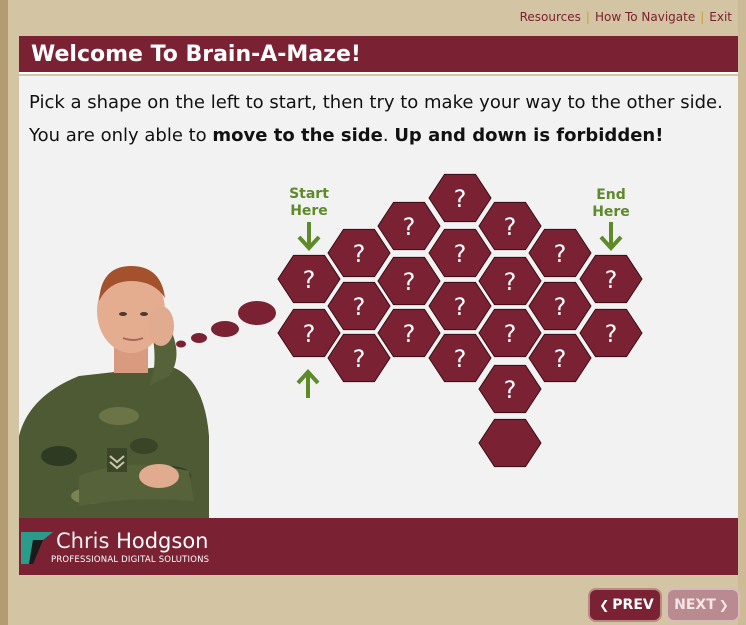  Describe the element at coordinates (130, 560) in the screenshot. I see `company-tagline: PROFESSIONAL DIGITAL SOLUTIONS` at that location.